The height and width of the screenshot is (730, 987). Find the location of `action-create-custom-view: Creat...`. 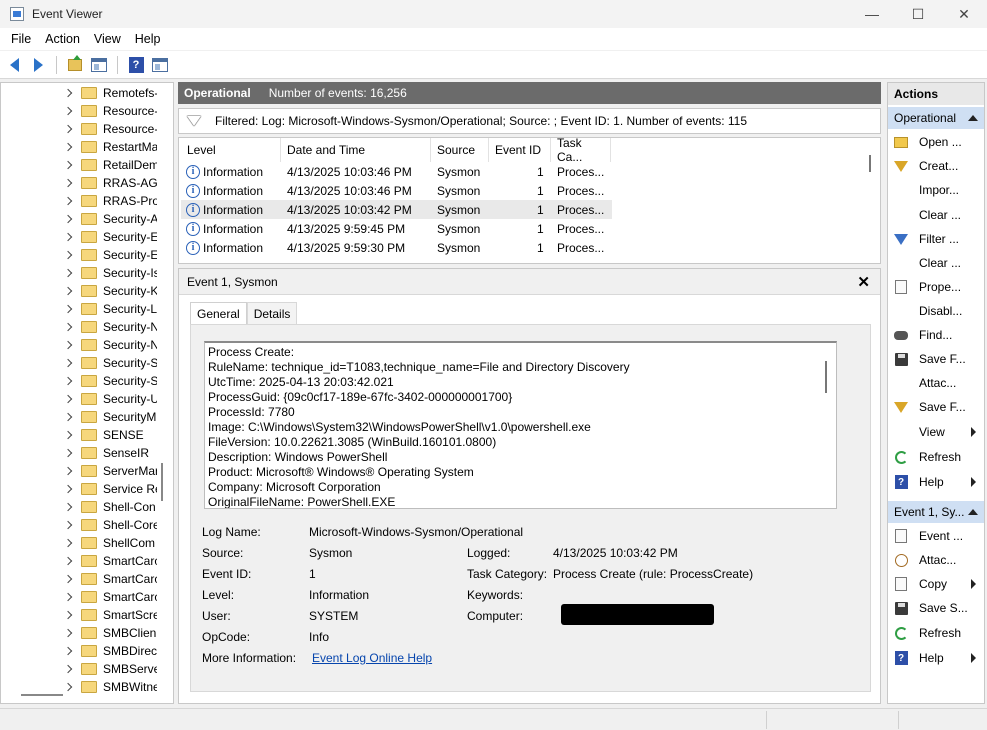

action-create-custom-view: Creat... is located at coordinates (936, 166).